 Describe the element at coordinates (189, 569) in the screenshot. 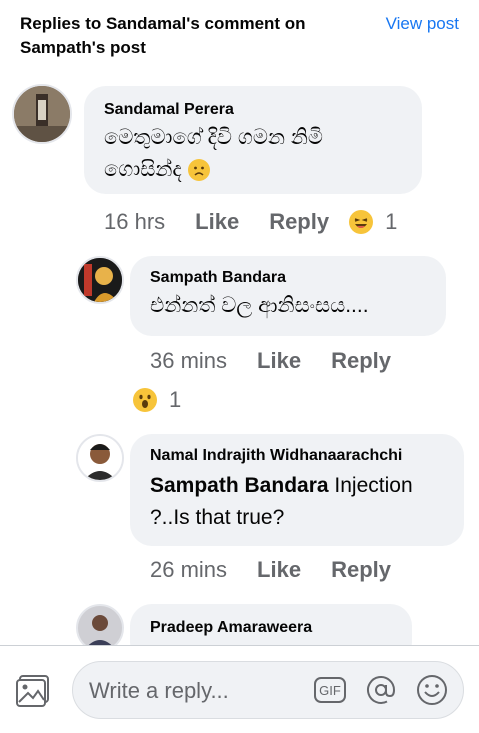

I see `comment-time: 26 mins` at that location.